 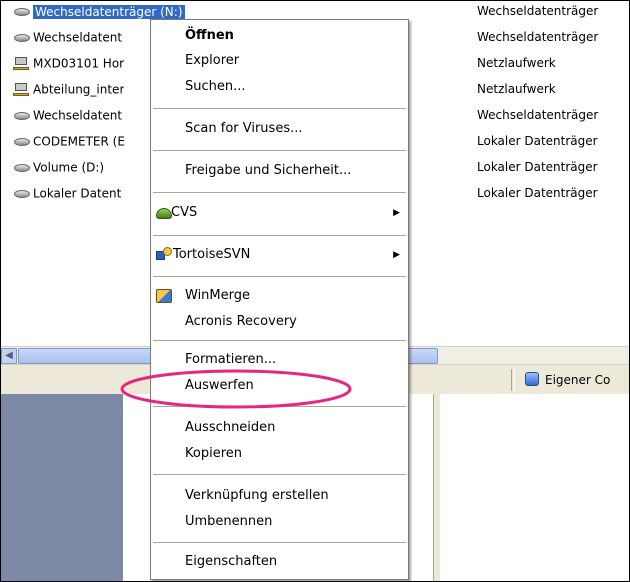 I want to click on status-separator, so click(x=513, y=380).